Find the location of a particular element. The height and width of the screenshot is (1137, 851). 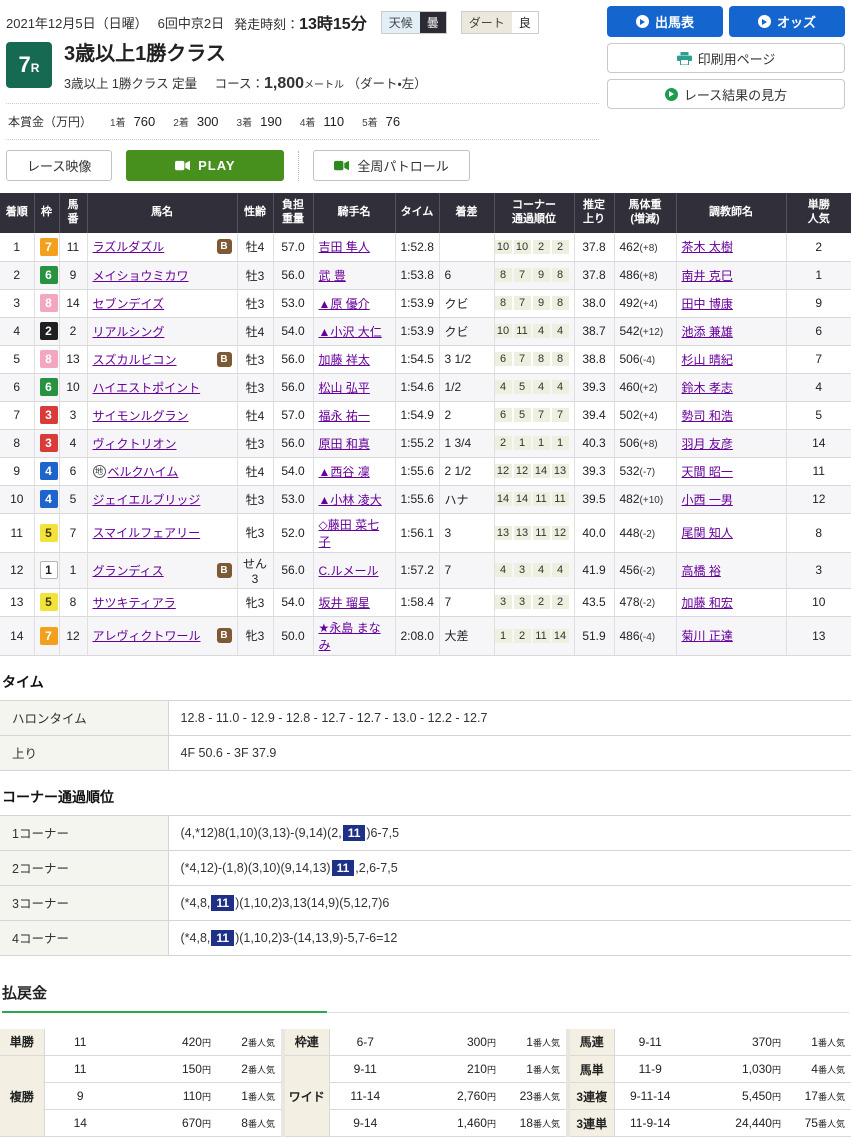

frame-cell: 2 is located at coordinates (46, 331).